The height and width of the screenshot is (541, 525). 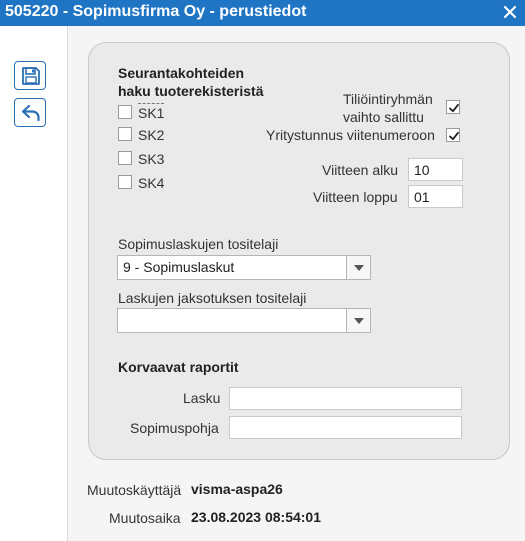 What do you see at coordinates (191, 91) in the screenshot?
I see `tracking-heading-line2: haku tuoterekisteristä` at bounding box center [191, 91].